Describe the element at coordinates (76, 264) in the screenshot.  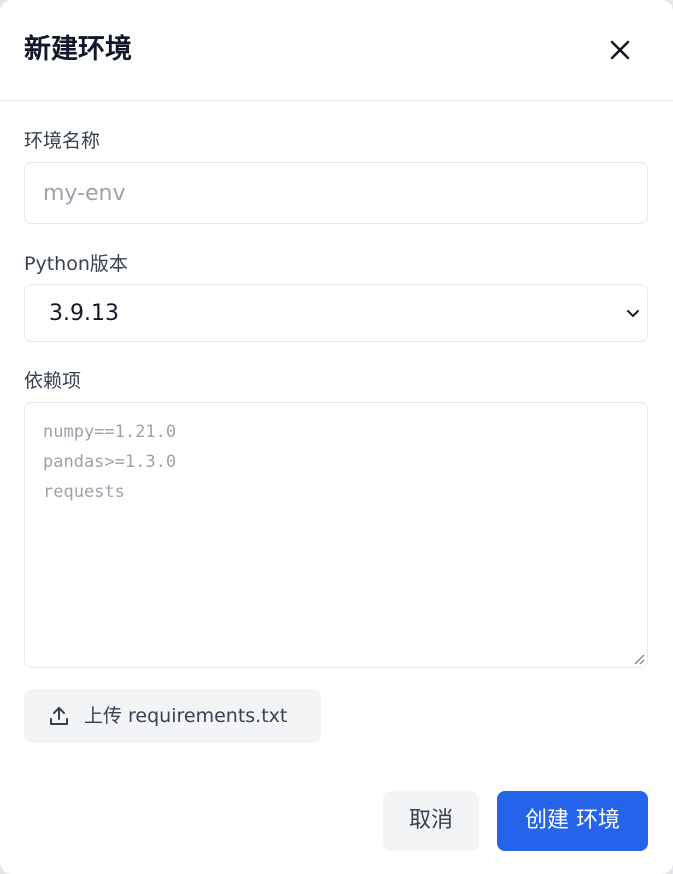
I see `python-version-label: Python版本` at that location.